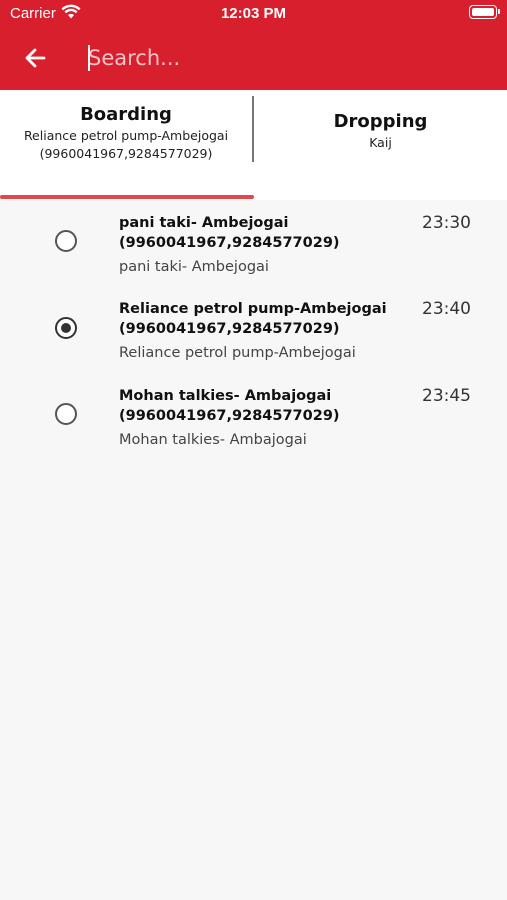 The width and height of the screenshot is (507, 900). What do you see at coordinates (484, 12) in the screenshot?
I see `battery-icon` at bounding box center [484, 12].